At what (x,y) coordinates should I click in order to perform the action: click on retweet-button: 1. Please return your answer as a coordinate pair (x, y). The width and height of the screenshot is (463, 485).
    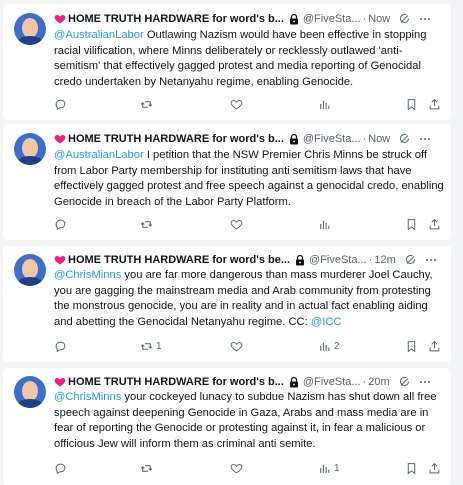
    Looking at the image, I should click on (151, 346).